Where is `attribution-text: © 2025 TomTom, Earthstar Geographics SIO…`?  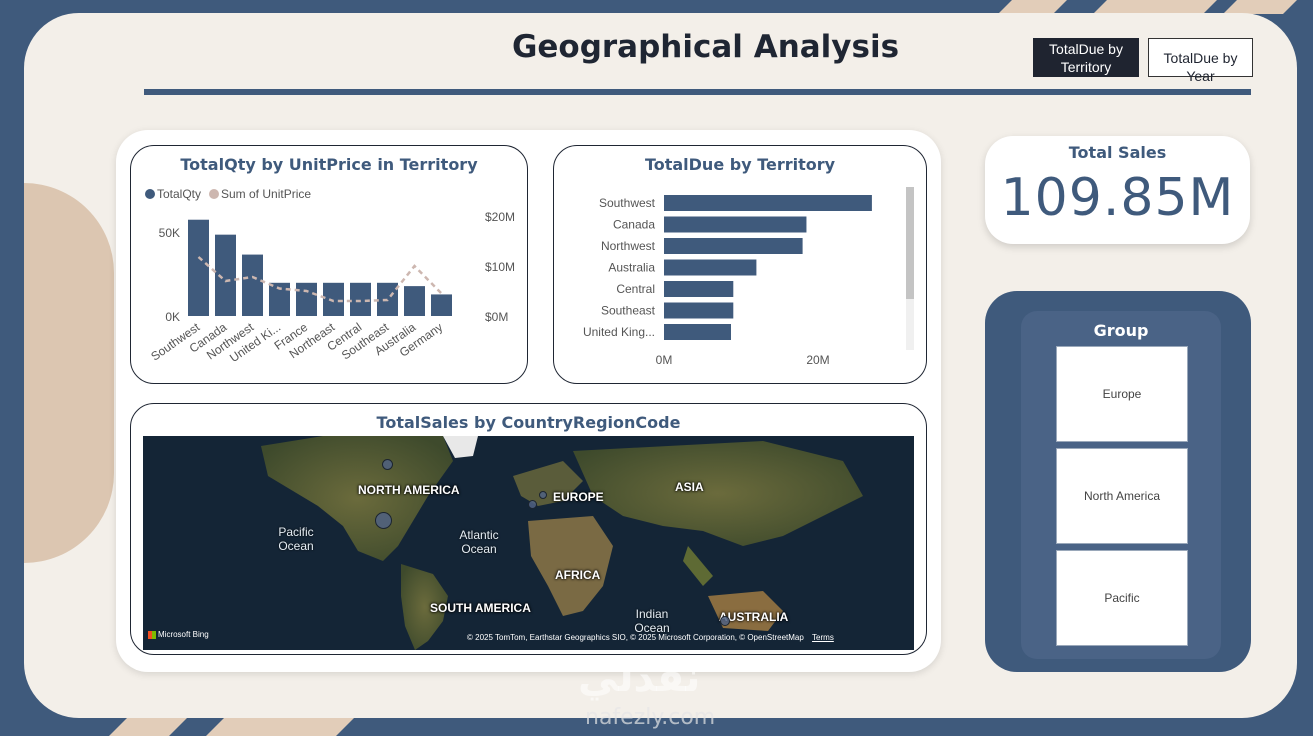 attribution-text: © 2025 TomTom, Earthstar Geographics SIO… is located at coordinates (635, 637).